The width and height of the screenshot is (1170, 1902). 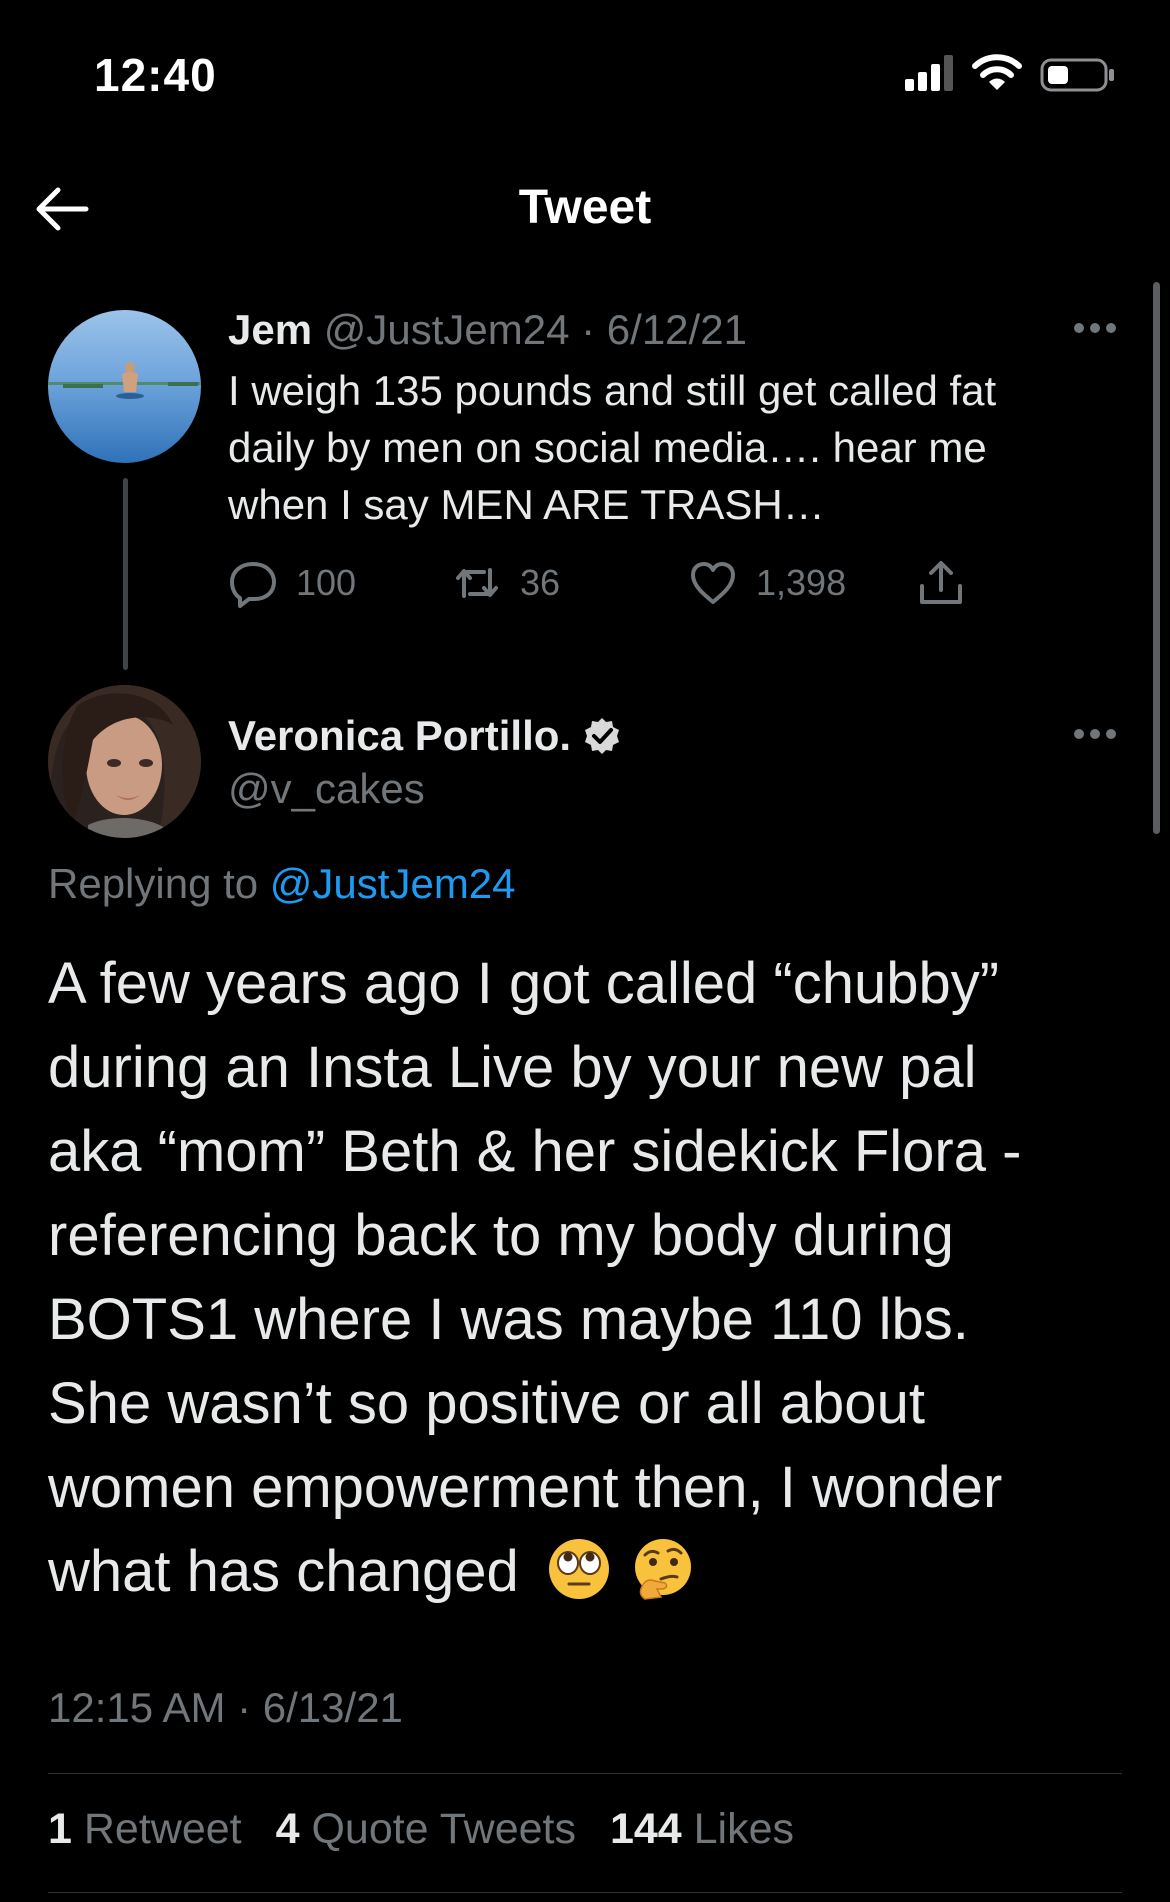 What do you see at coordinates (124, 761) in the screenshot?
I see `avatar-veronica` at bounding box center [124, 761].